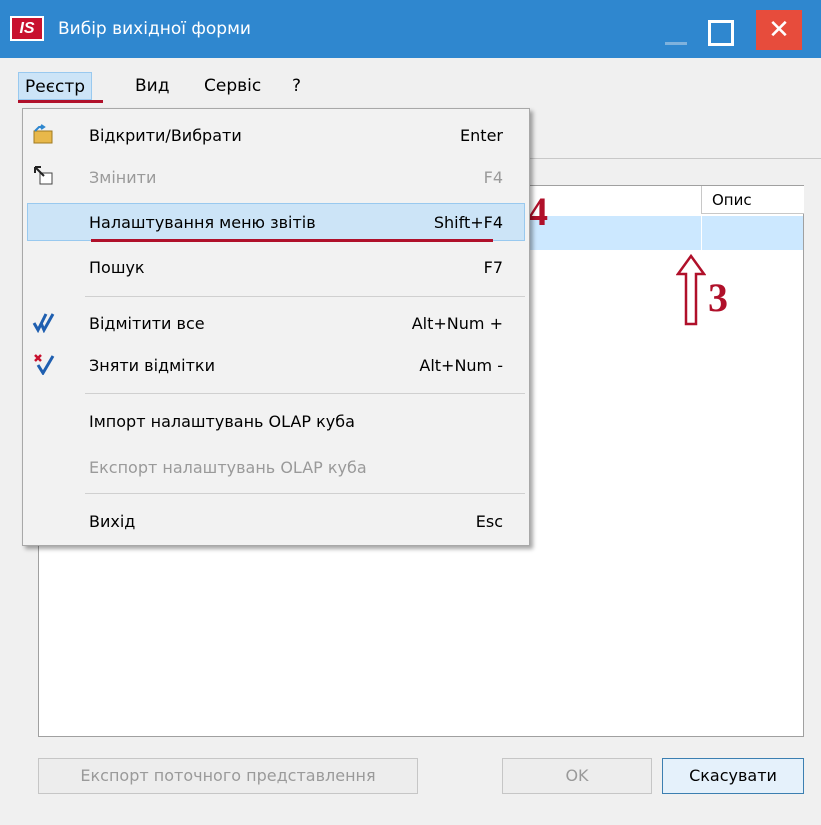 This screenshot has height=825, width=821. What do you see at coordinates (152, 86) in the screenshot?
I see `menu-view: Вид` at bounding box center [152, 86].